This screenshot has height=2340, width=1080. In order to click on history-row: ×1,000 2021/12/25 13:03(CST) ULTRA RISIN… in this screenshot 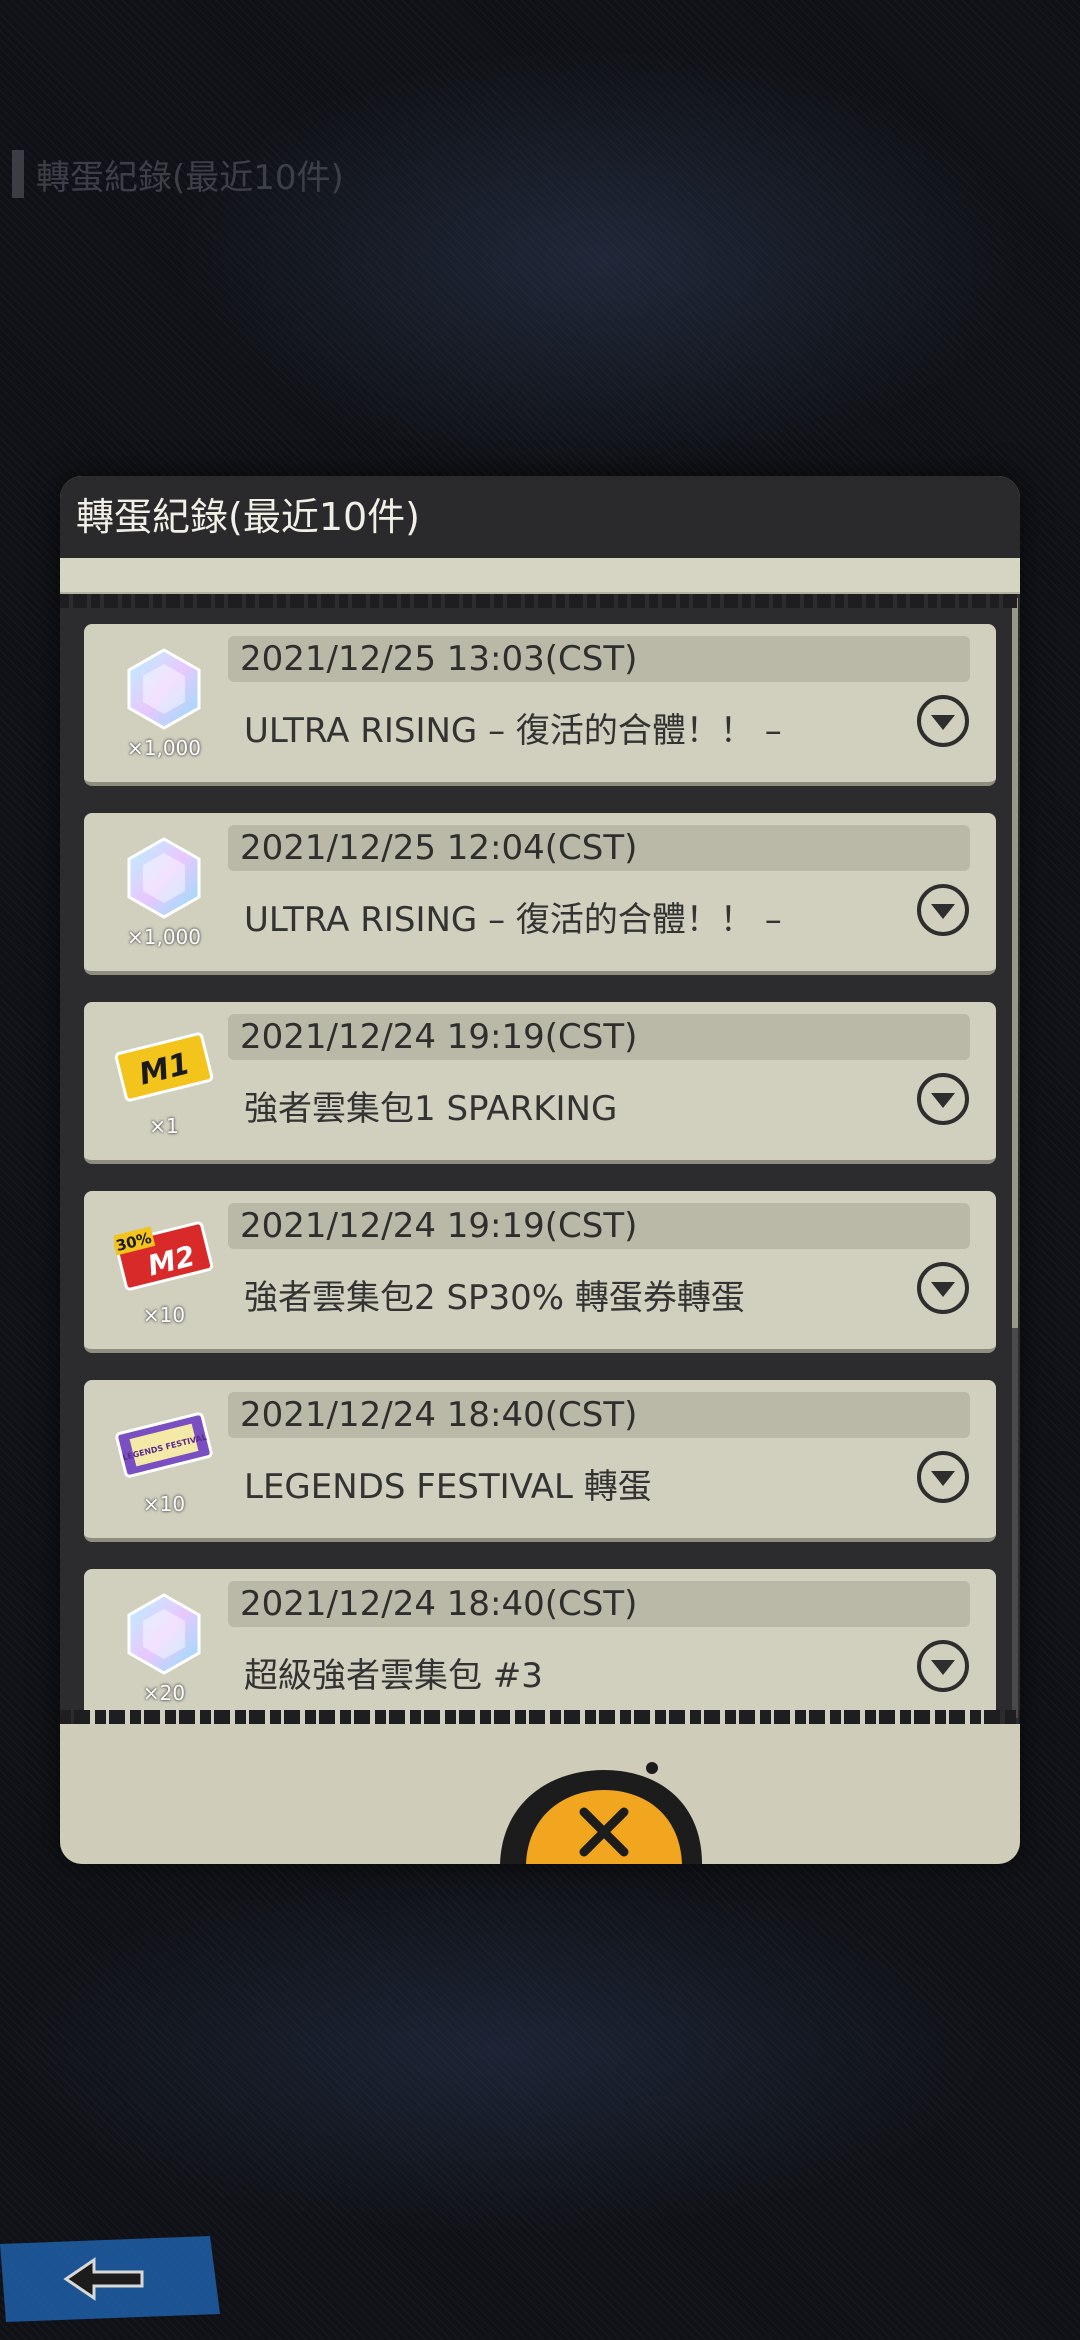, I will do `click(540, 705)`.